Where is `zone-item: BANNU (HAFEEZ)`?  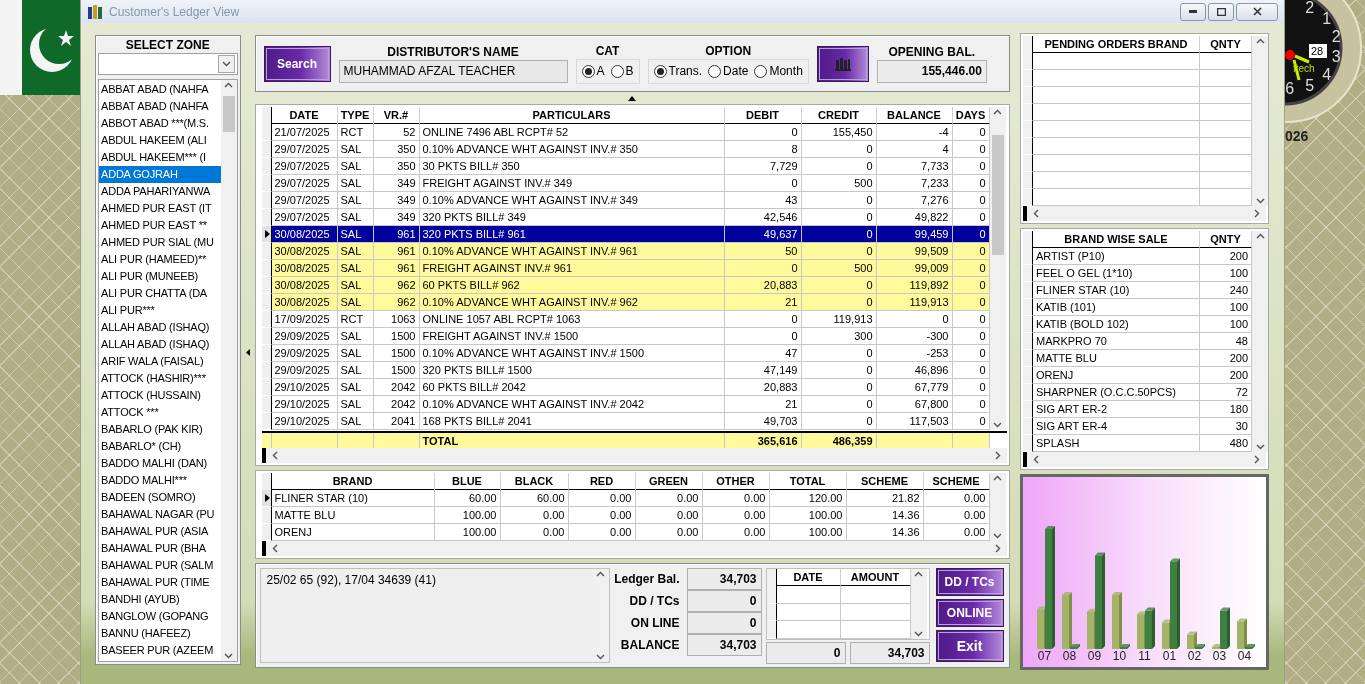
zone-item: BANNU (HAFEEZ) is located at coordinates (160, 633).